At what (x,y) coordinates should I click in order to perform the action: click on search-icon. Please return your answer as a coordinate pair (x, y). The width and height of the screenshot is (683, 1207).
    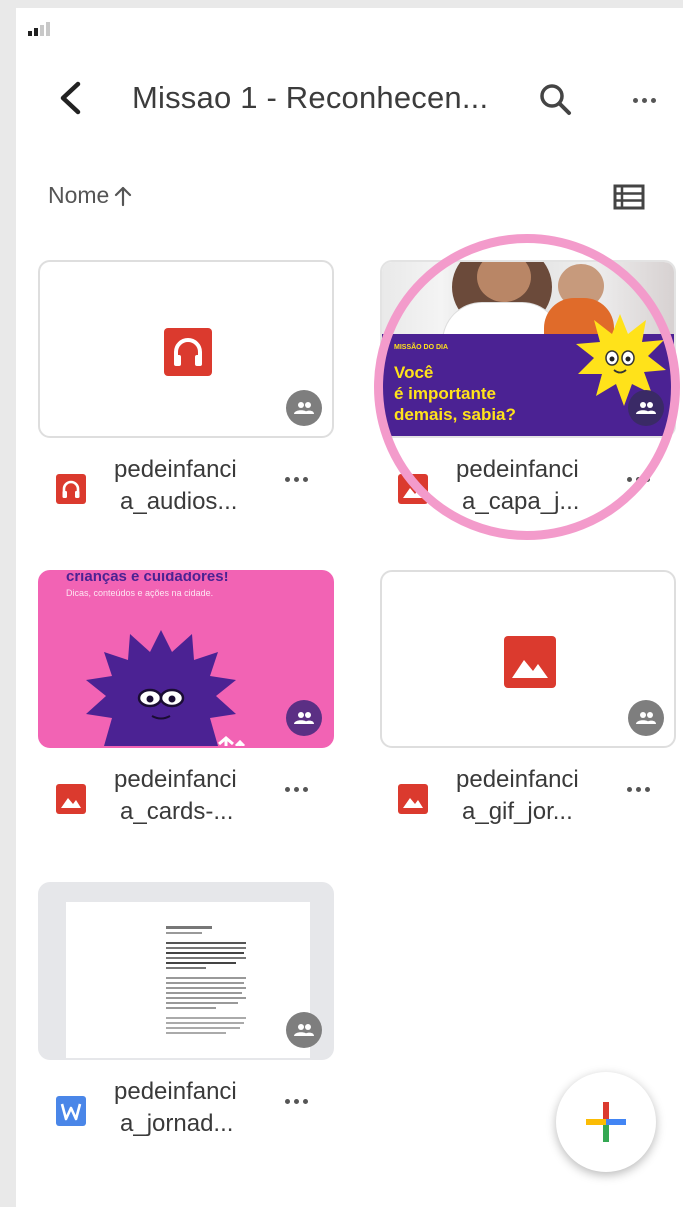
    Looking at the image, I should click on (555, 99).